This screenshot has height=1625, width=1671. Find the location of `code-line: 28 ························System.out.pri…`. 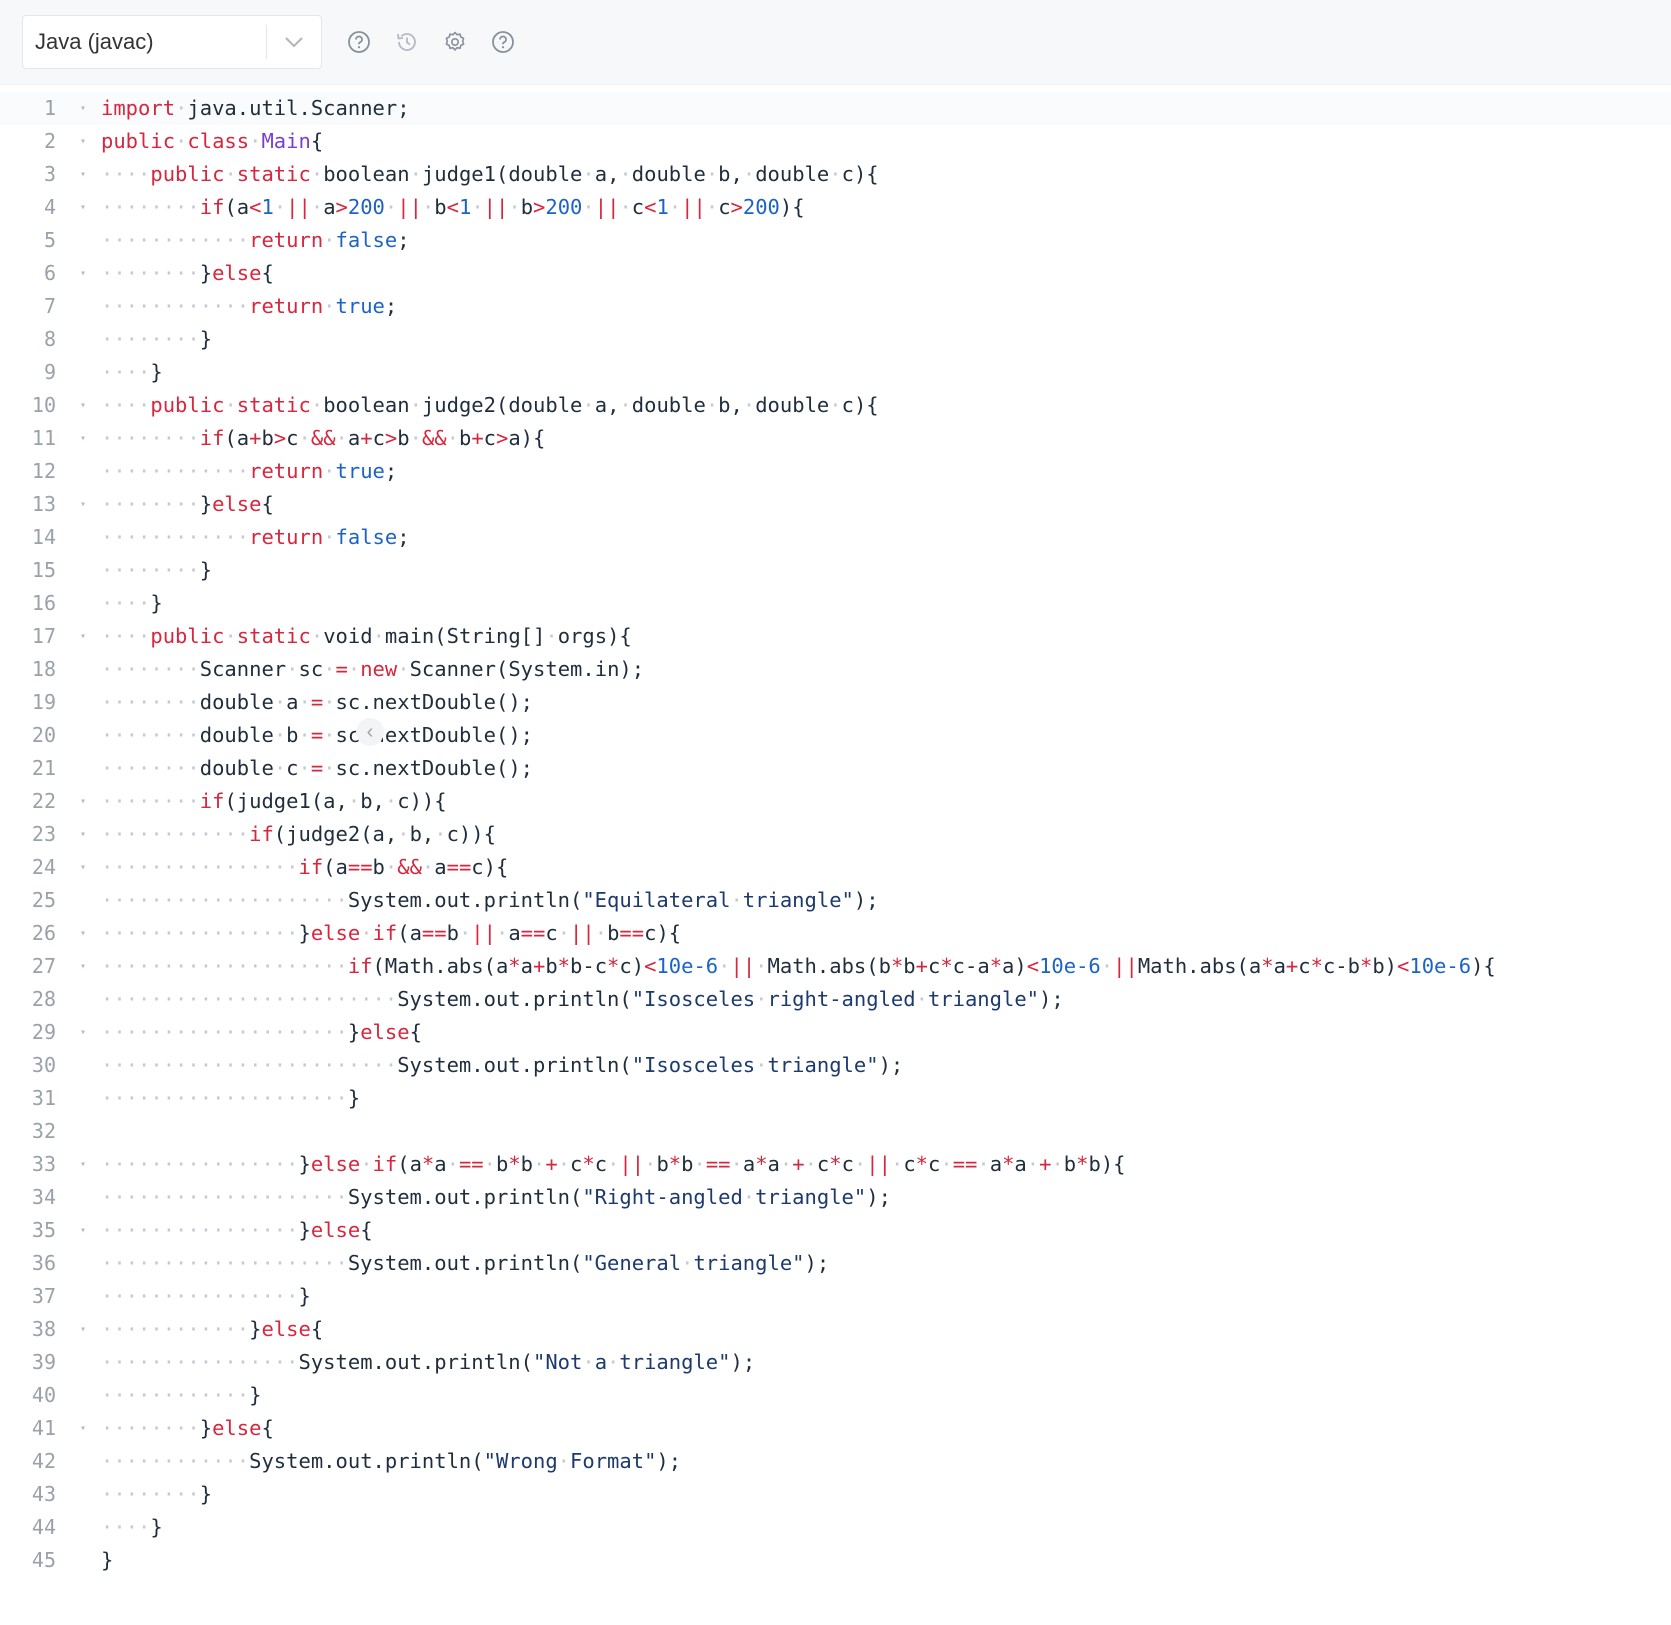

code-line: 28 ························System.out.pri… is located at coordinates (835, 999).